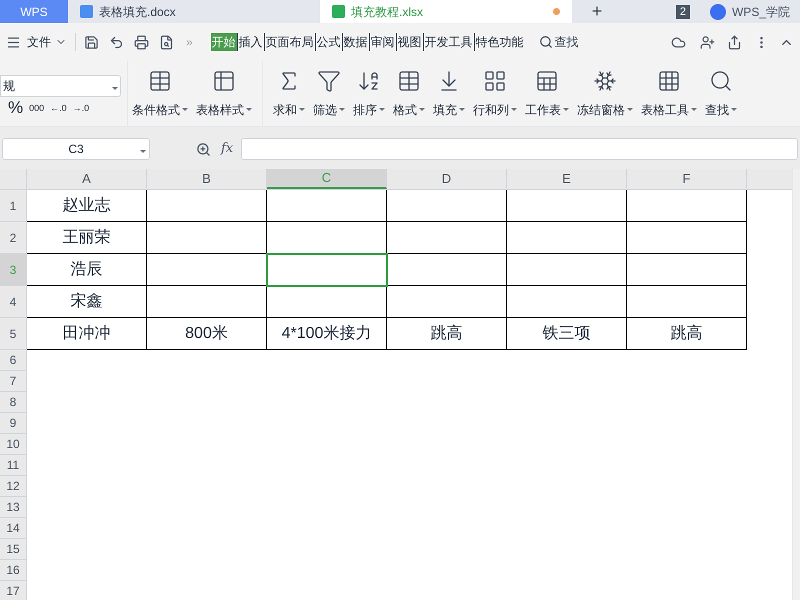 Image resolution: width=800 pixels, height=600 pixels. What do you see at coordinates (567, 179) in the screenshot?
I see `column-header: E` at bounding box center [567, 179].